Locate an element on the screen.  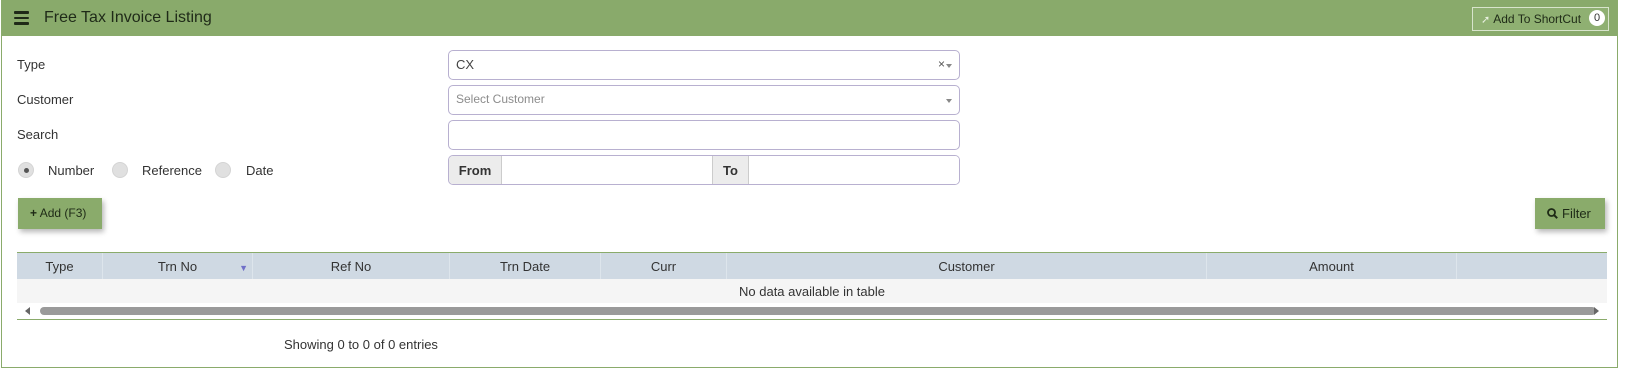
add-to-shortcut-button: ➚ Add To ShortCut 0 is located at coordinates (1540, 19).